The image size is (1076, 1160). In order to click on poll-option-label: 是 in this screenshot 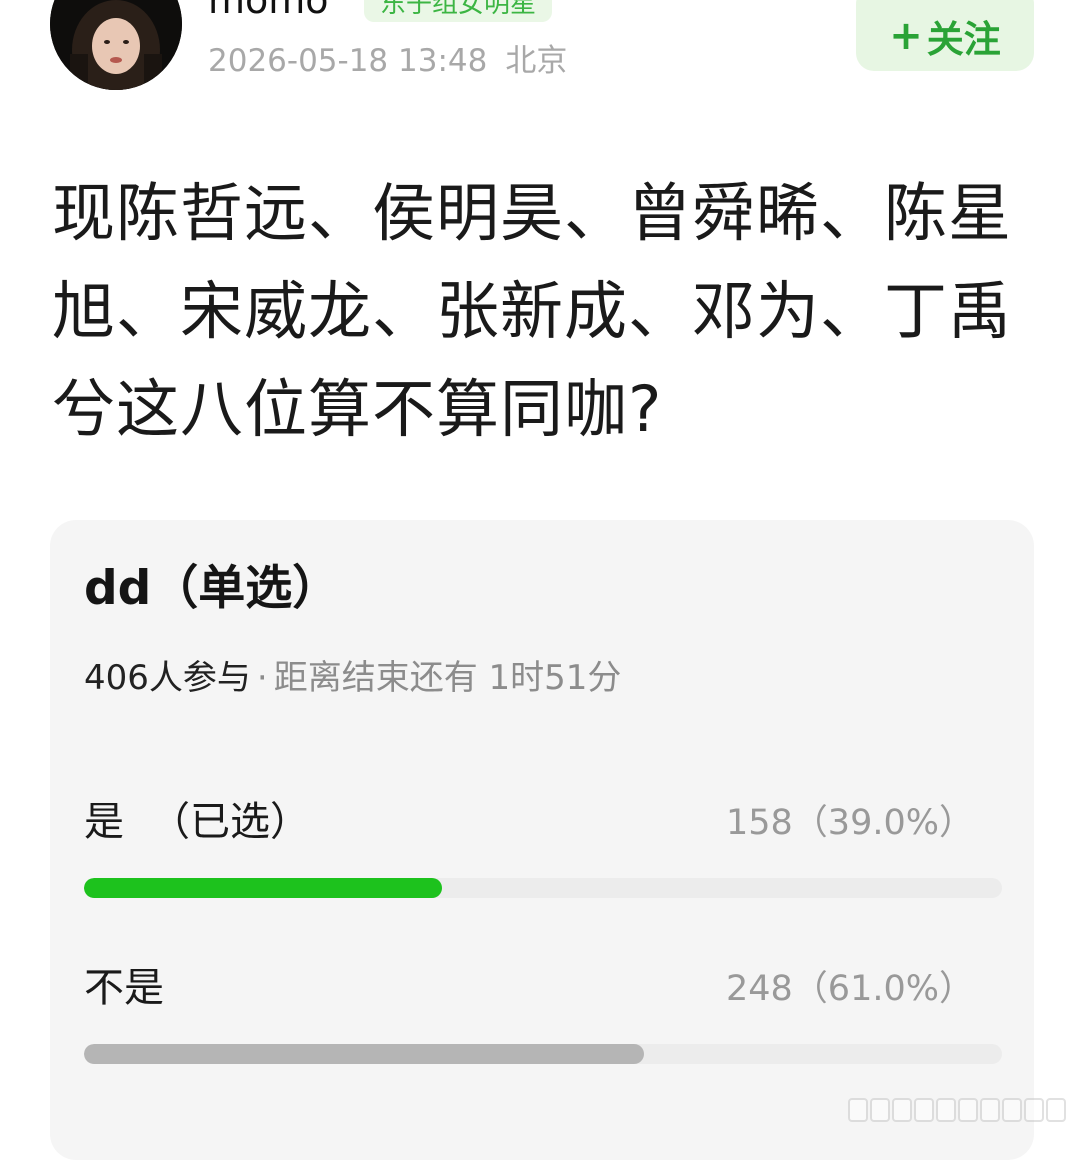, I will do `click(104, 822)`.